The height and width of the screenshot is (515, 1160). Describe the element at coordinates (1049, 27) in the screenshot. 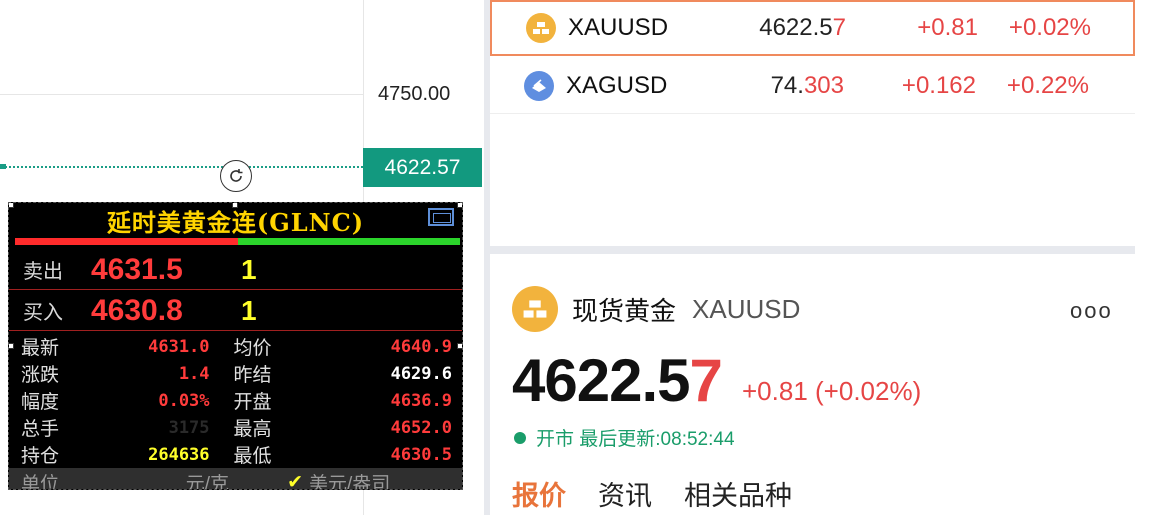

I see `percent-change: +0.02%` at that location.